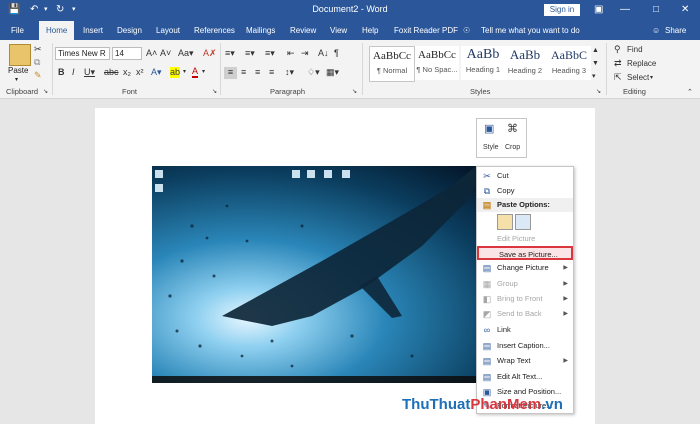 The width and height of the screenshot is (700, 424). I want to click on shrink-font-icon: A˅, so click(165, 53).